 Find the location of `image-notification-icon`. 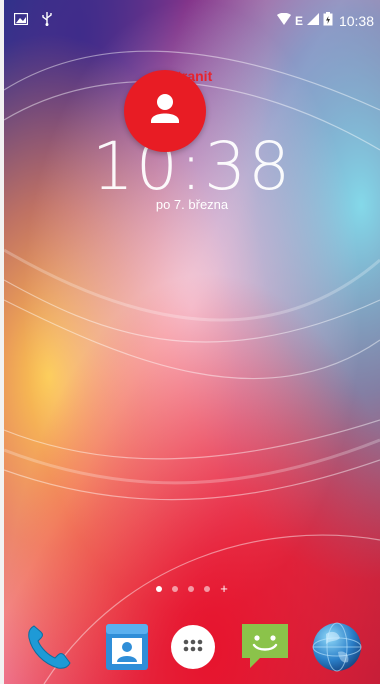

image-notification-icon is located at coordinates (21, 20).